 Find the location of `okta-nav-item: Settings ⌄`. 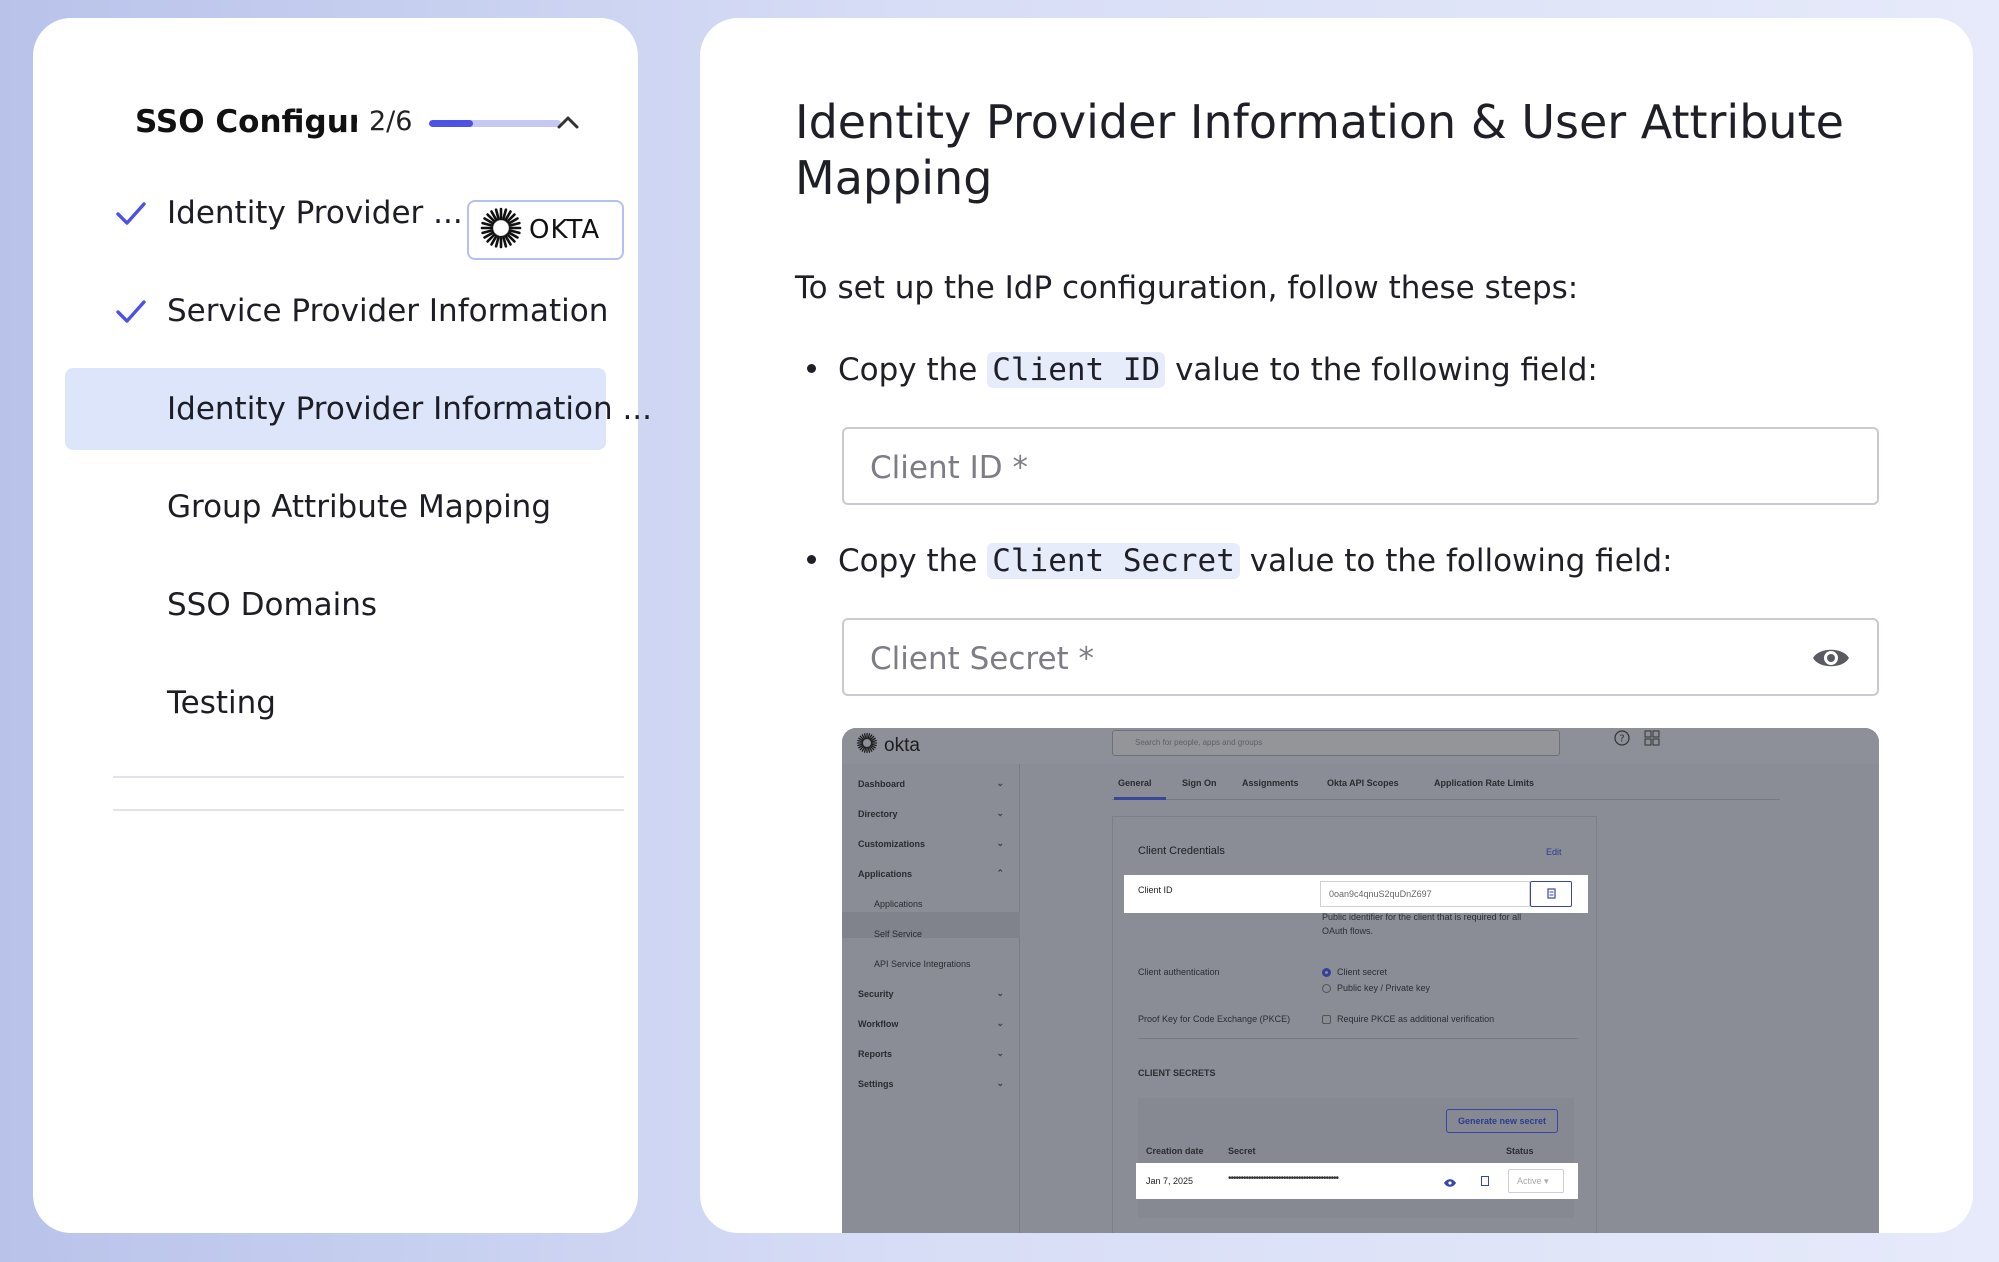

okta-nav-item: Settings ⌄ is located at coordinates (931, 1083).